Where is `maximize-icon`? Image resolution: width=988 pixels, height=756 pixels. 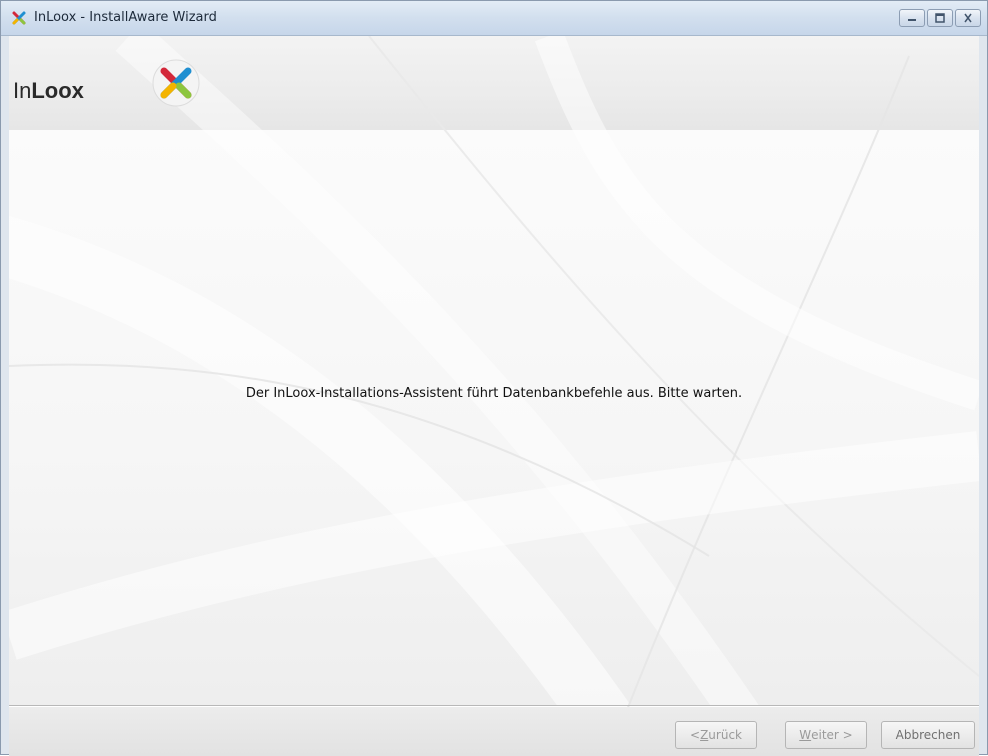
maximize-icon is located at coordinates (940, 18).